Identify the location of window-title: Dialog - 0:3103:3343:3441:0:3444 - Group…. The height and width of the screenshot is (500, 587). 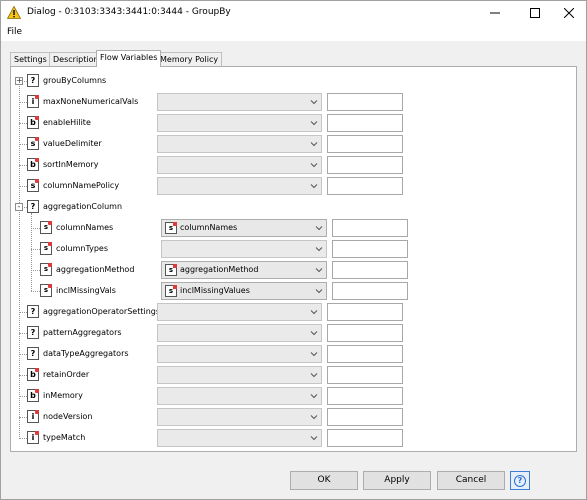
(129, 12).